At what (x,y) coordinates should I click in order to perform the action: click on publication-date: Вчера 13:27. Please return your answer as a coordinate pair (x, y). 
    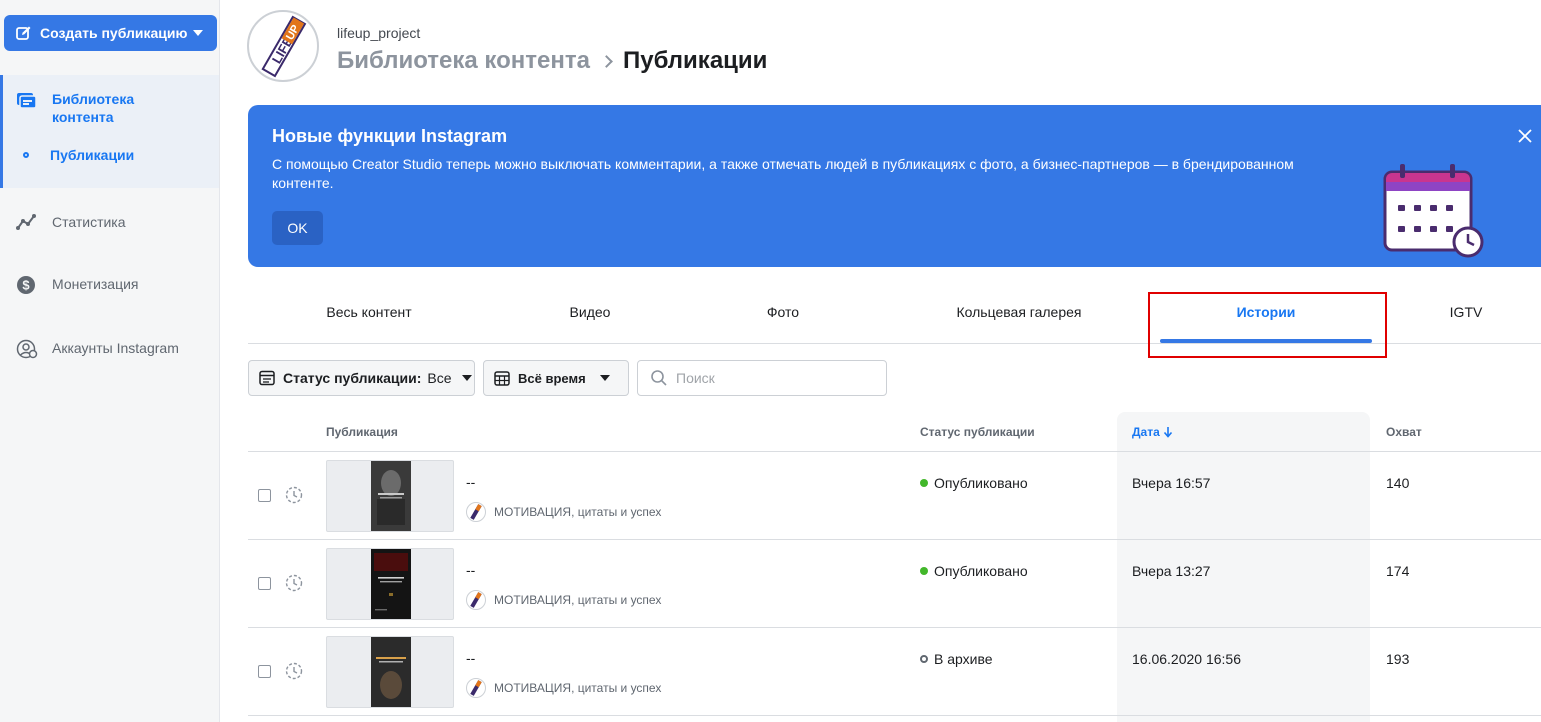
    Looking at the image, I should click on (1171, 571).